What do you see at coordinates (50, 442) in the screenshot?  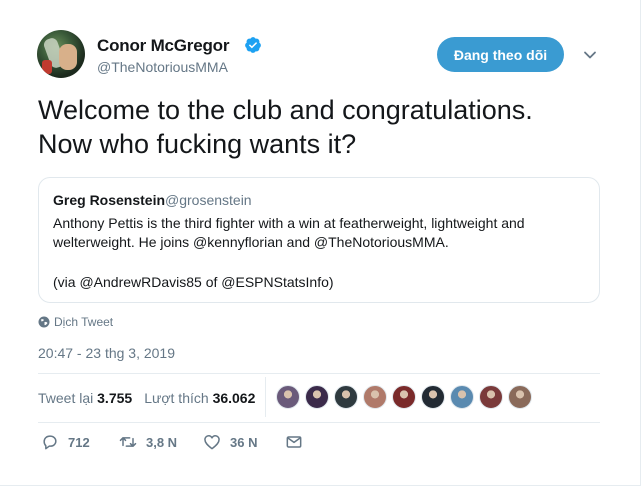 I see `reply-icon` at bounding box center [50, 442].